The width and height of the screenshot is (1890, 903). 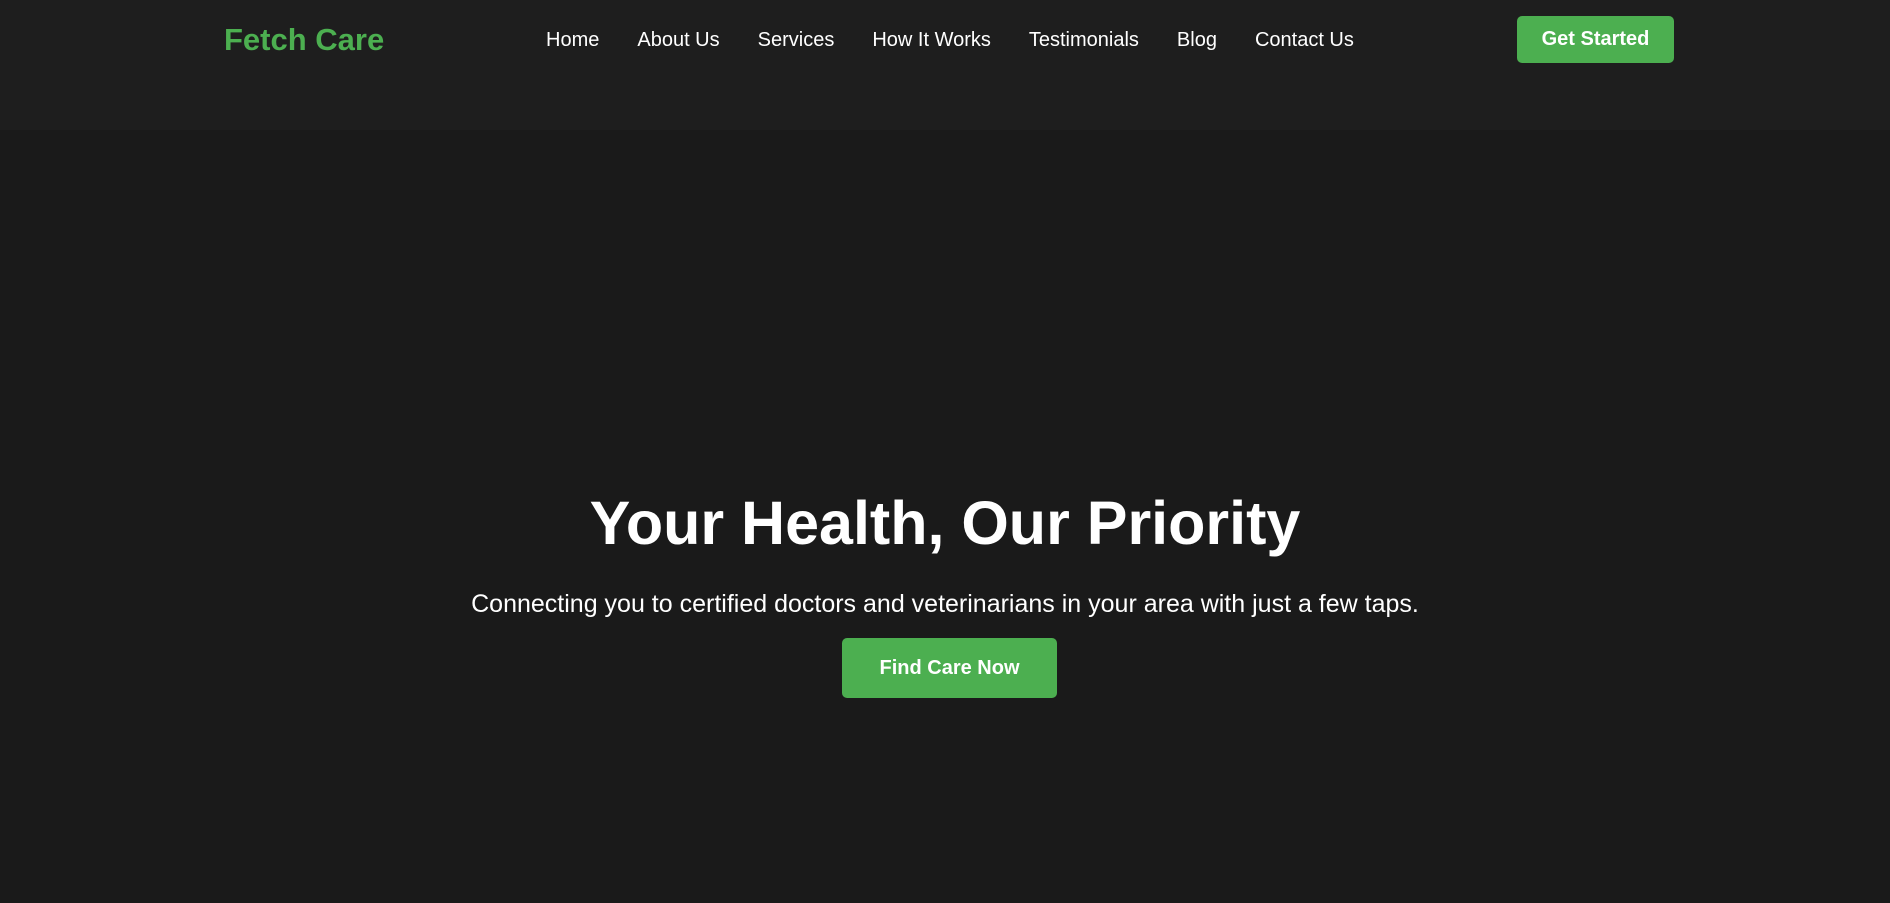 I want to click on nav-item-about-us: About Us, so click(x=678, y=40).